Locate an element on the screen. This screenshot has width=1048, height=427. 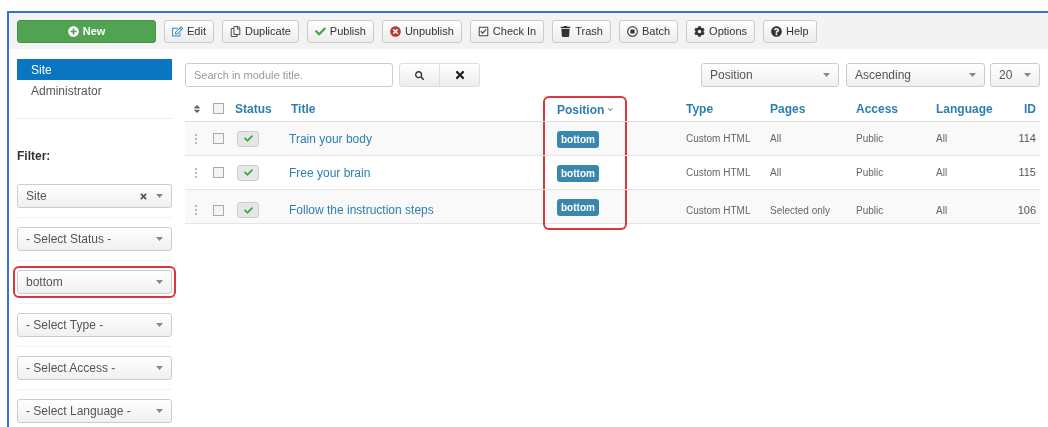
column-label: Access is located at coordinates (877, 108).